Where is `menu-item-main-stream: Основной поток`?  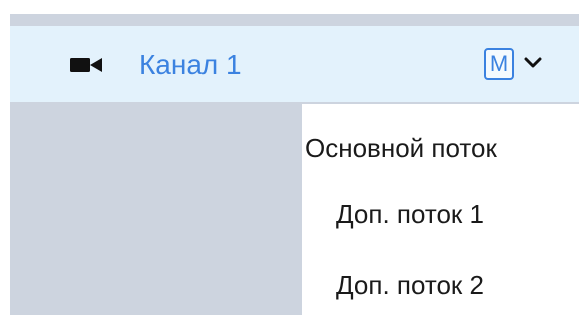
menu-item-main-stream: Основной поток is located at coordinates (401, 148).